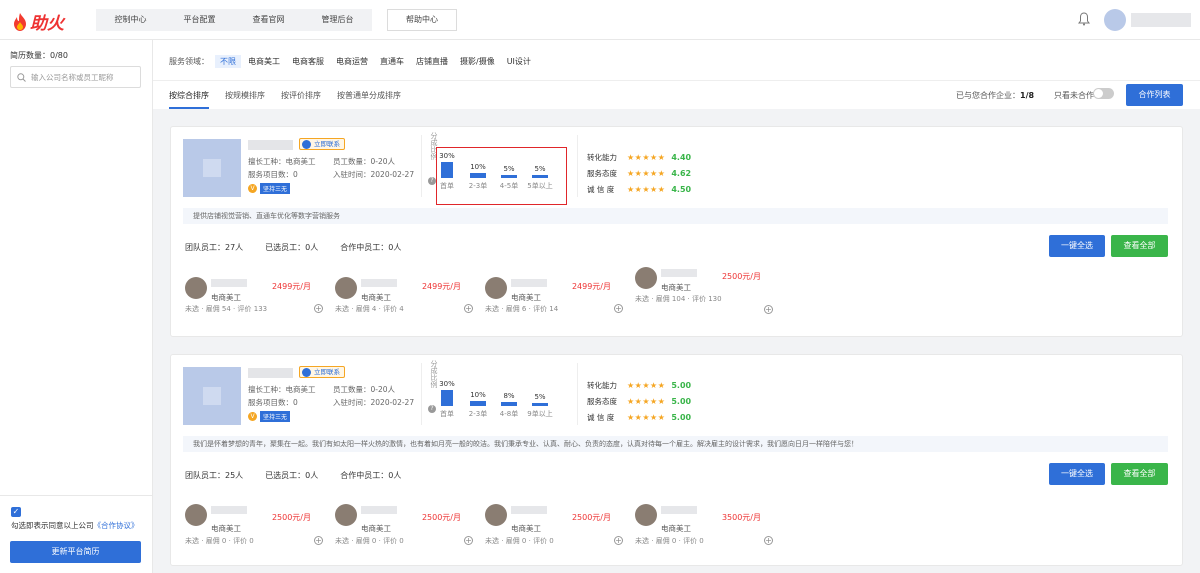 Image resolution: width=1200 pixels, height=573 pixels. What do you see at coordinates (269, 416) in the screenshot?
I see `badge: V 坚持三无` at bounding box center [269, 416].